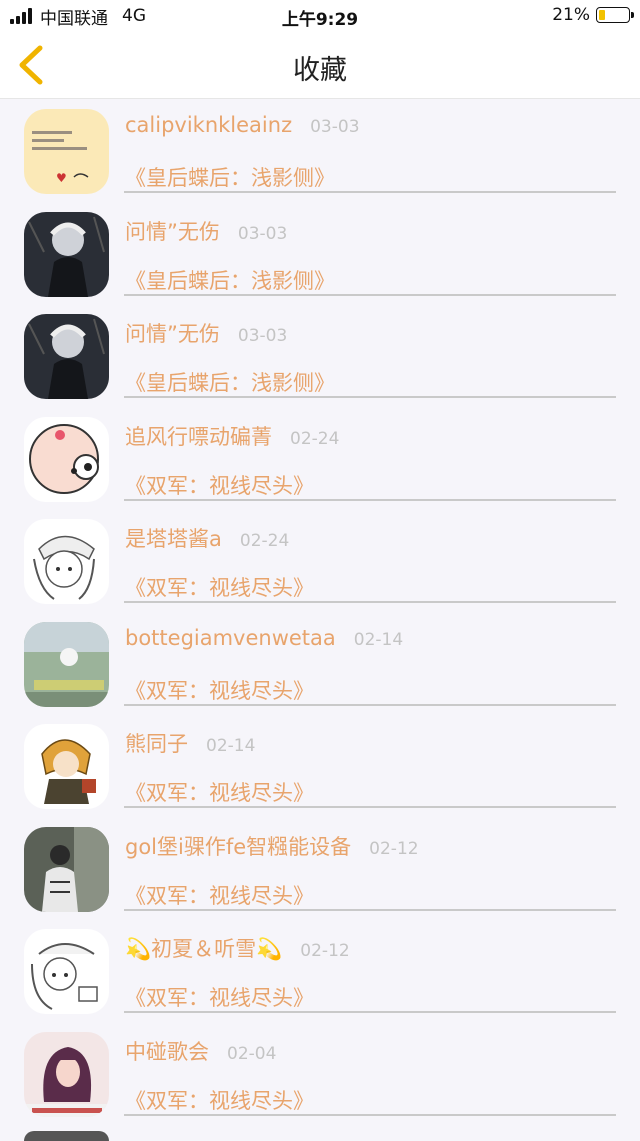 This screenshot has height=1141, width=640. Describe the element at coordinates (156, 743) in the screenshot. I see `user-name: 熊同子` at that location.